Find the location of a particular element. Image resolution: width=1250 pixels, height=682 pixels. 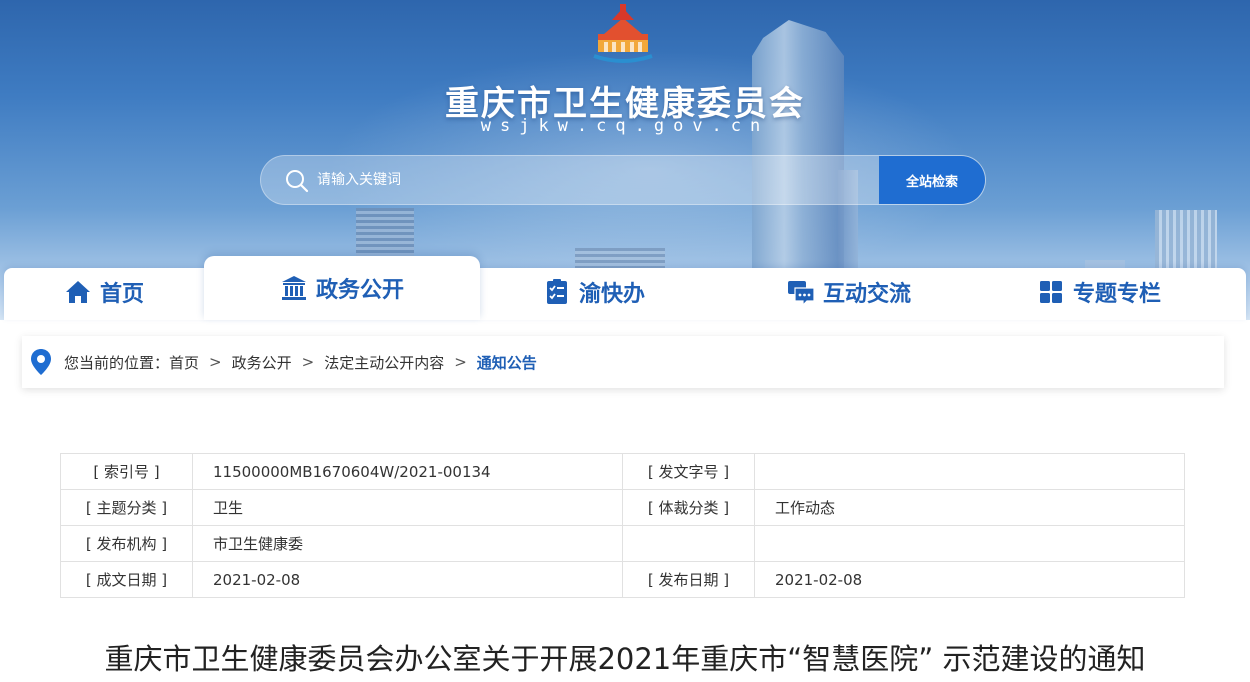

table-row: [ 成文日期 ] 2021-02-08 [ 发布日期 ] 2021-02-08 is located at coordinates (622, 579).